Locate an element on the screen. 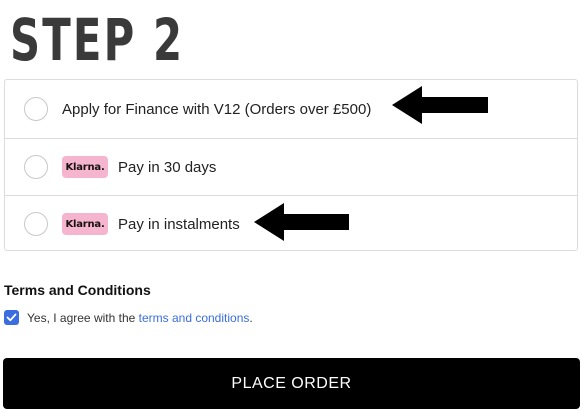 This screenshot has height=413, width=582. terms-agree-suffix: . is located at coordinates (251, 317).